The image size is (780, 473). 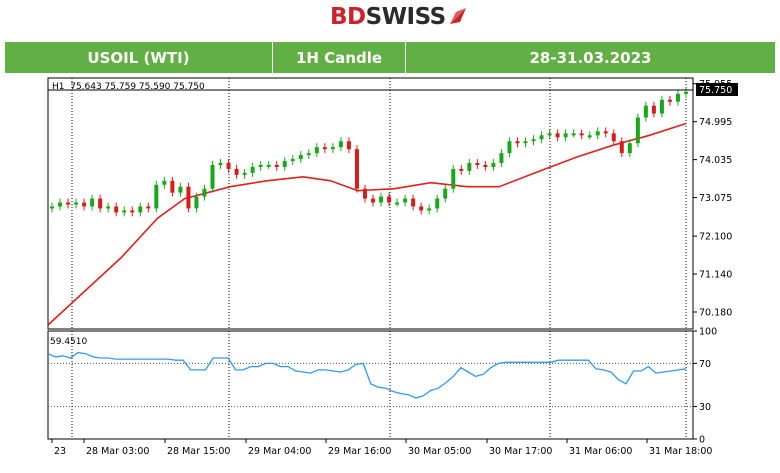 What do you see at coordinates (117, 451) in the screenshot?
I see `time-tick-label: 28 Mar 03:00` at bounding box center [117, 451].